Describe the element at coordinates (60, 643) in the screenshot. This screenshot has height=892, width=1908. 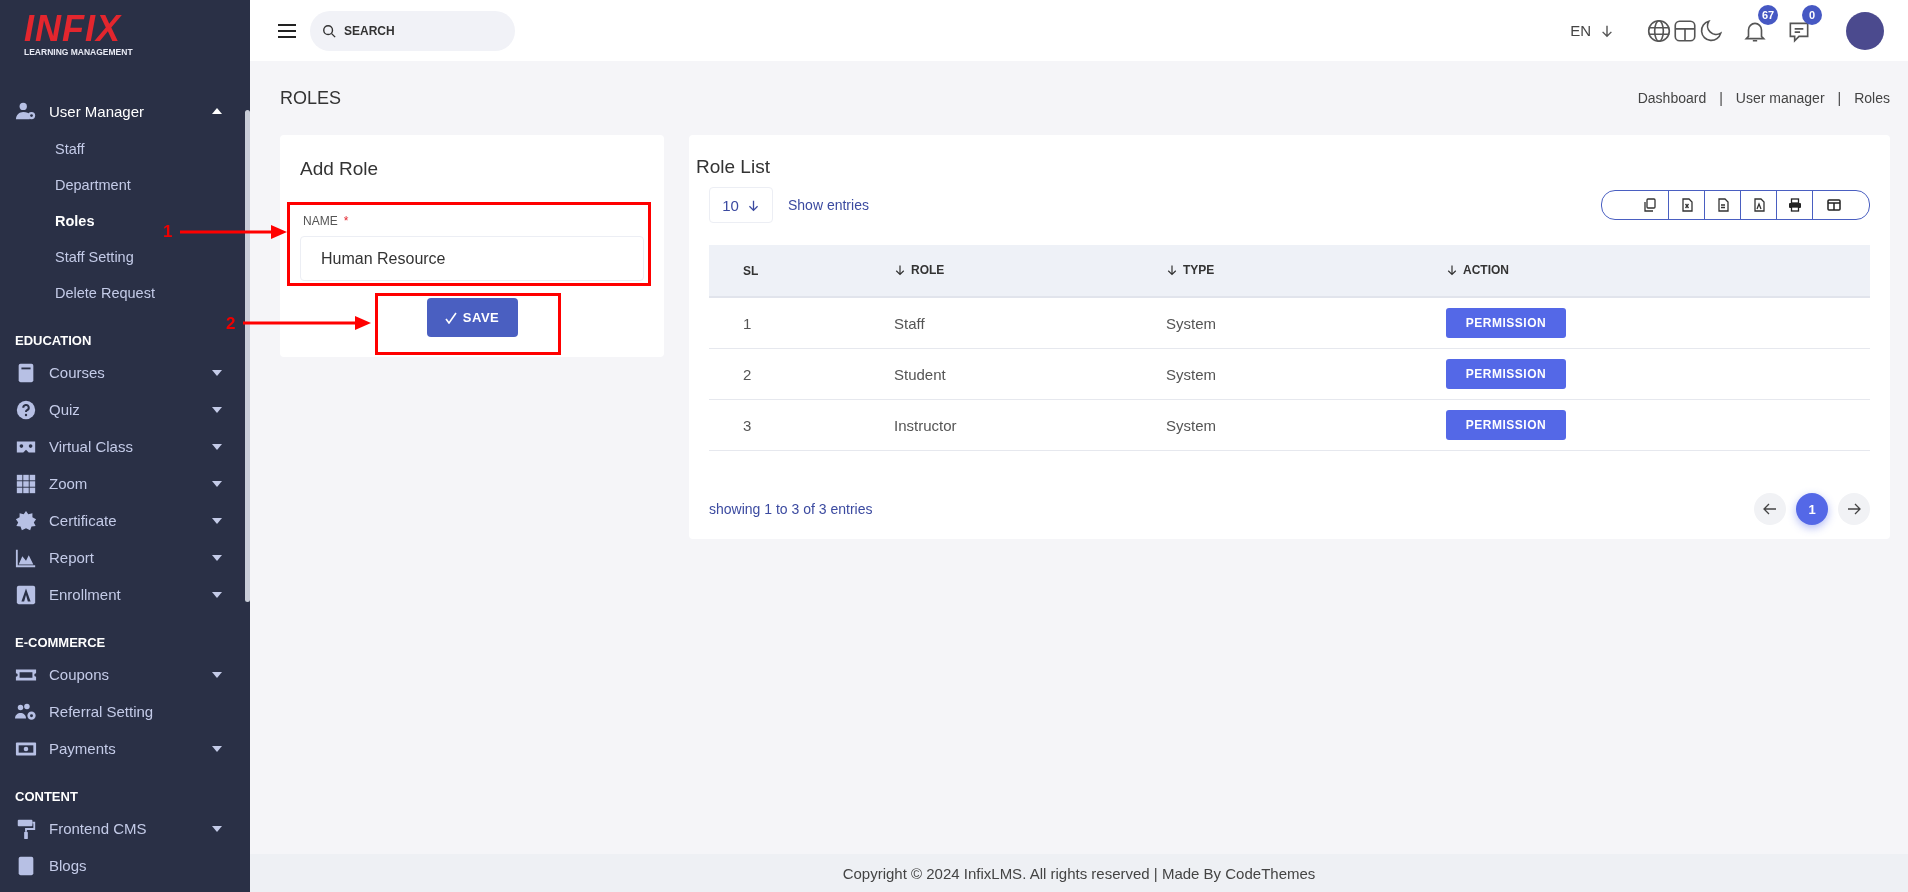
I see `section-heading: E-COMMERCE` at that location.